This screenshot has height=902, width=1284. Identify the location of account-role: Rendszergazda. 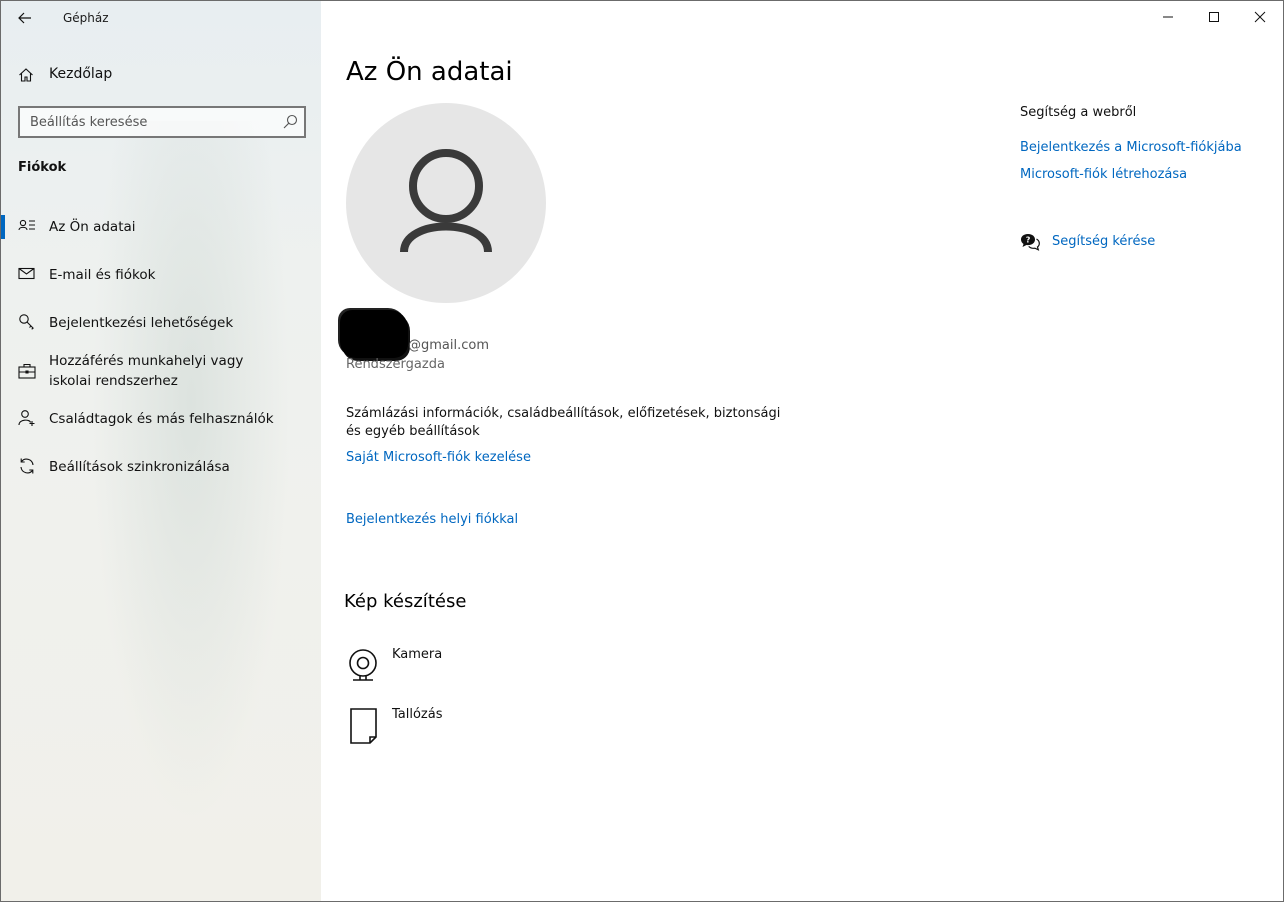
(395, 364).